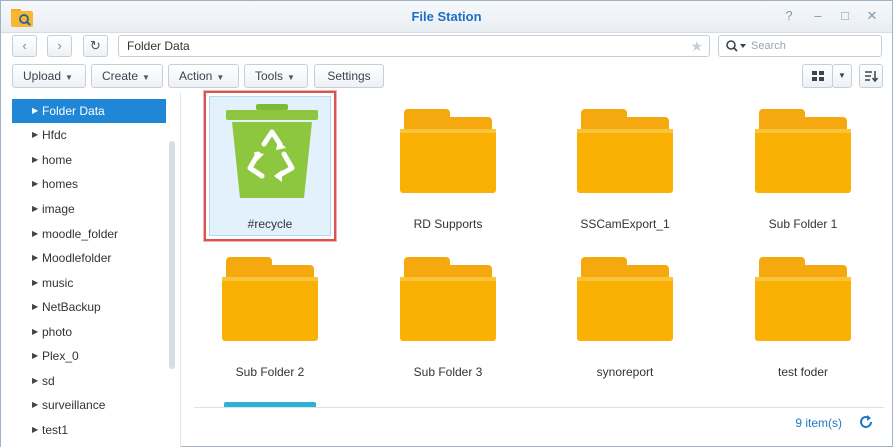 This screenshot has width=893, height=447. I want to click on sidebar-item-sd: ▶ sd, so click(89, 381).